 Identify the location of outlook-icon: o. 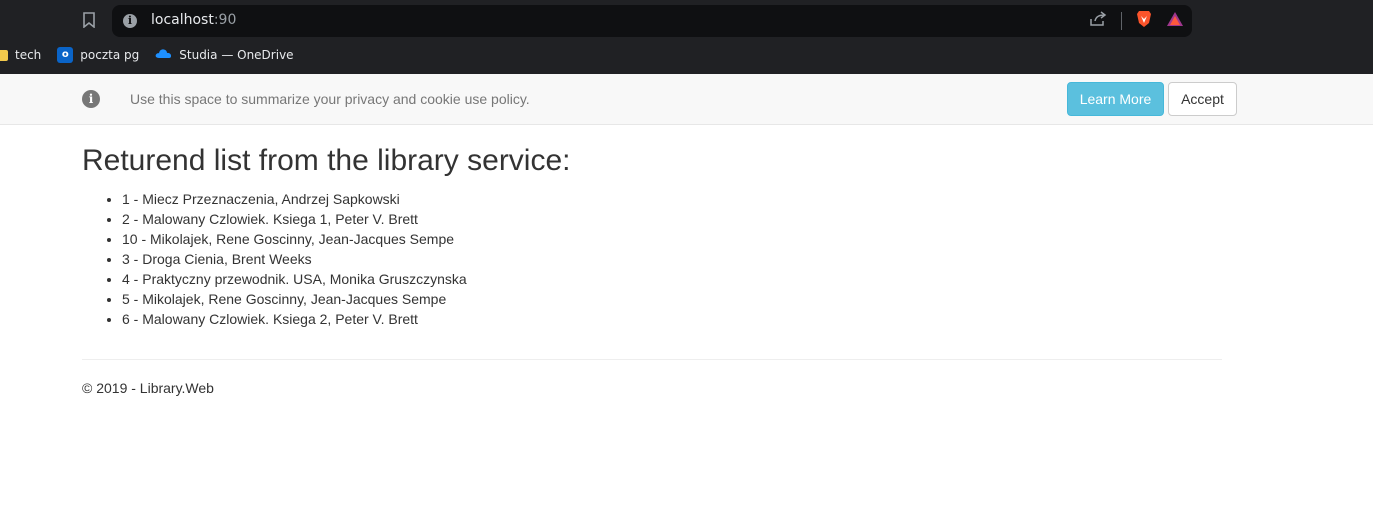
(65, 55).